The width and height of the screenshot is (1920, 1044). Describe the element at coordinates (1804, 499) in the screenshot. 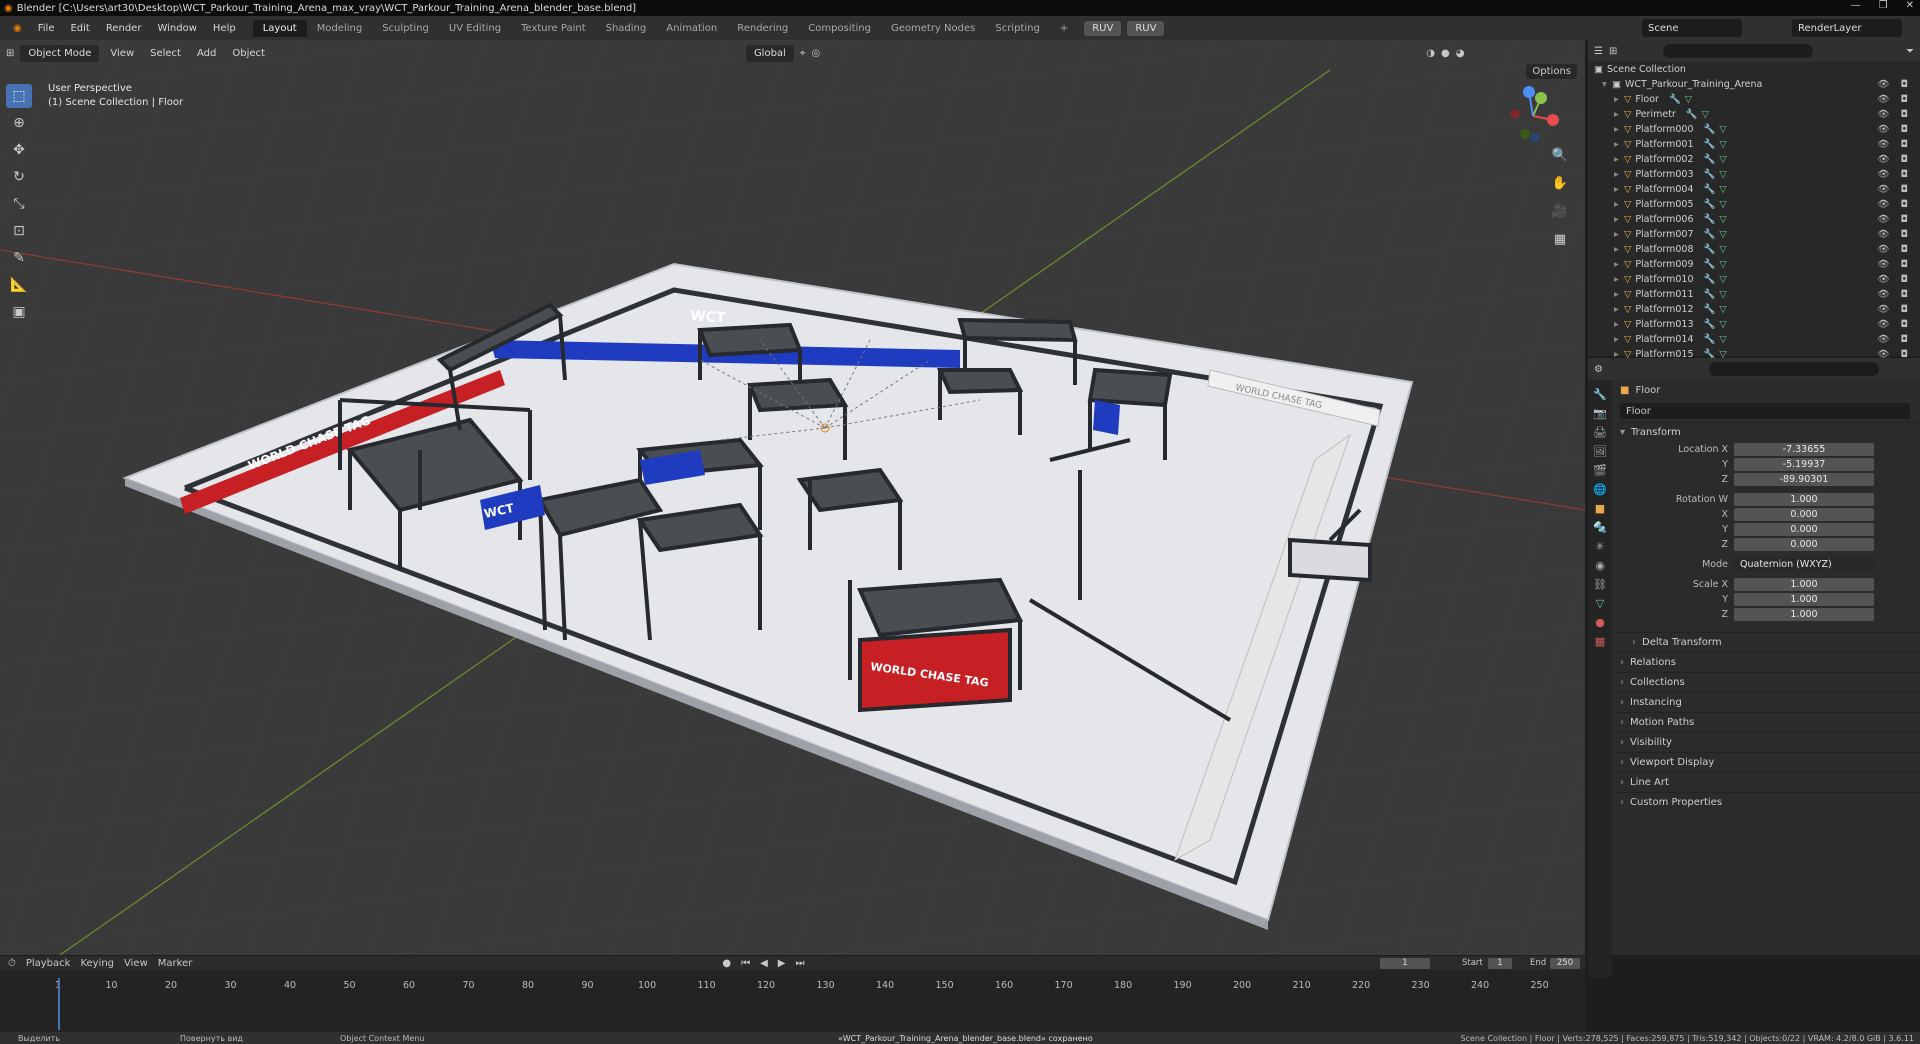

I see `rotation-w-field: 1.000` at that location.